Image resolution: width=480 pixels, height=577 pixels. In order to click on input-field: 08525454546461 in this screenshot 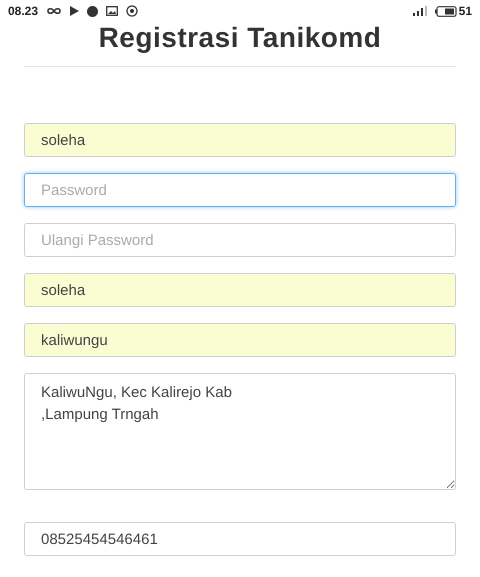, I will do `click(240, 539)`.